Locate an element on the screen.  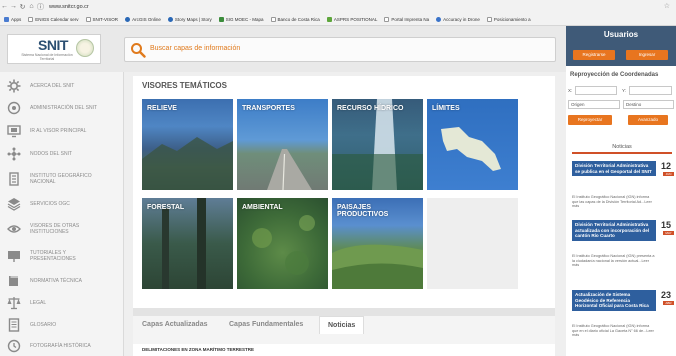
news-header: Noticias is located at coordinates (622, 149).